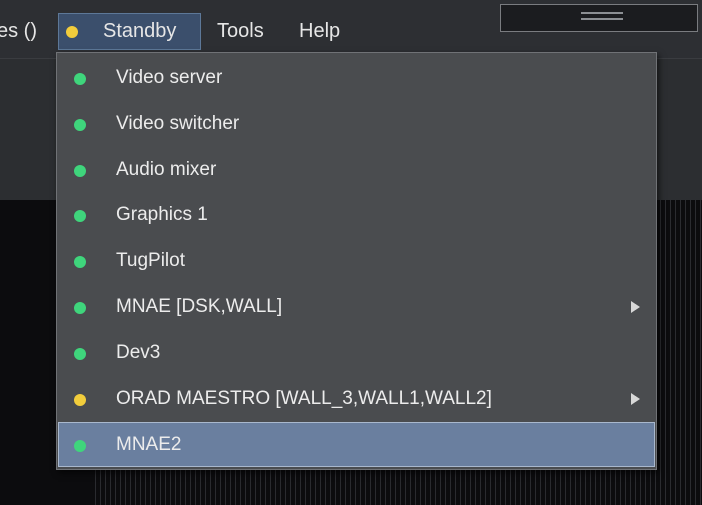 This screenshot has width=702, height=505. Describe the element at coordinates (178, 123) in the screenshot. I see `menu-item-label: Video switcher` at that location.